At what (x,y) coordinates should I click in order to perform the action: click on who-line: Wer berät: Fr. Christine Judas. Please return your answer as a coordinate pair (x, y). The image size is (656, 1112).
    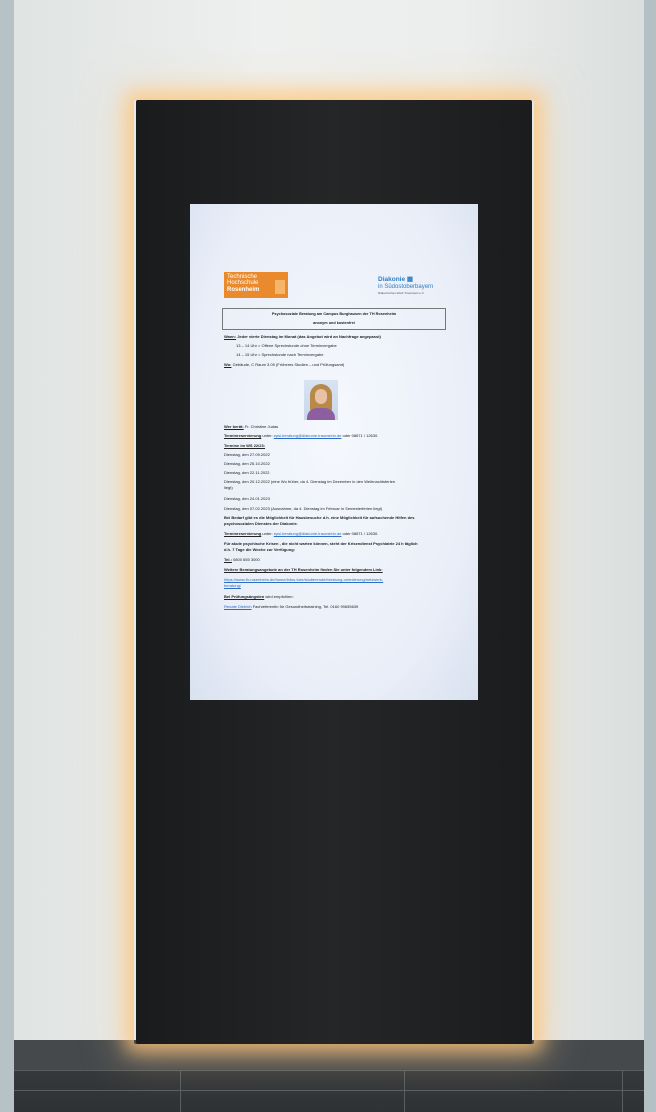
    Looking at the image, I should click on (251, 426).